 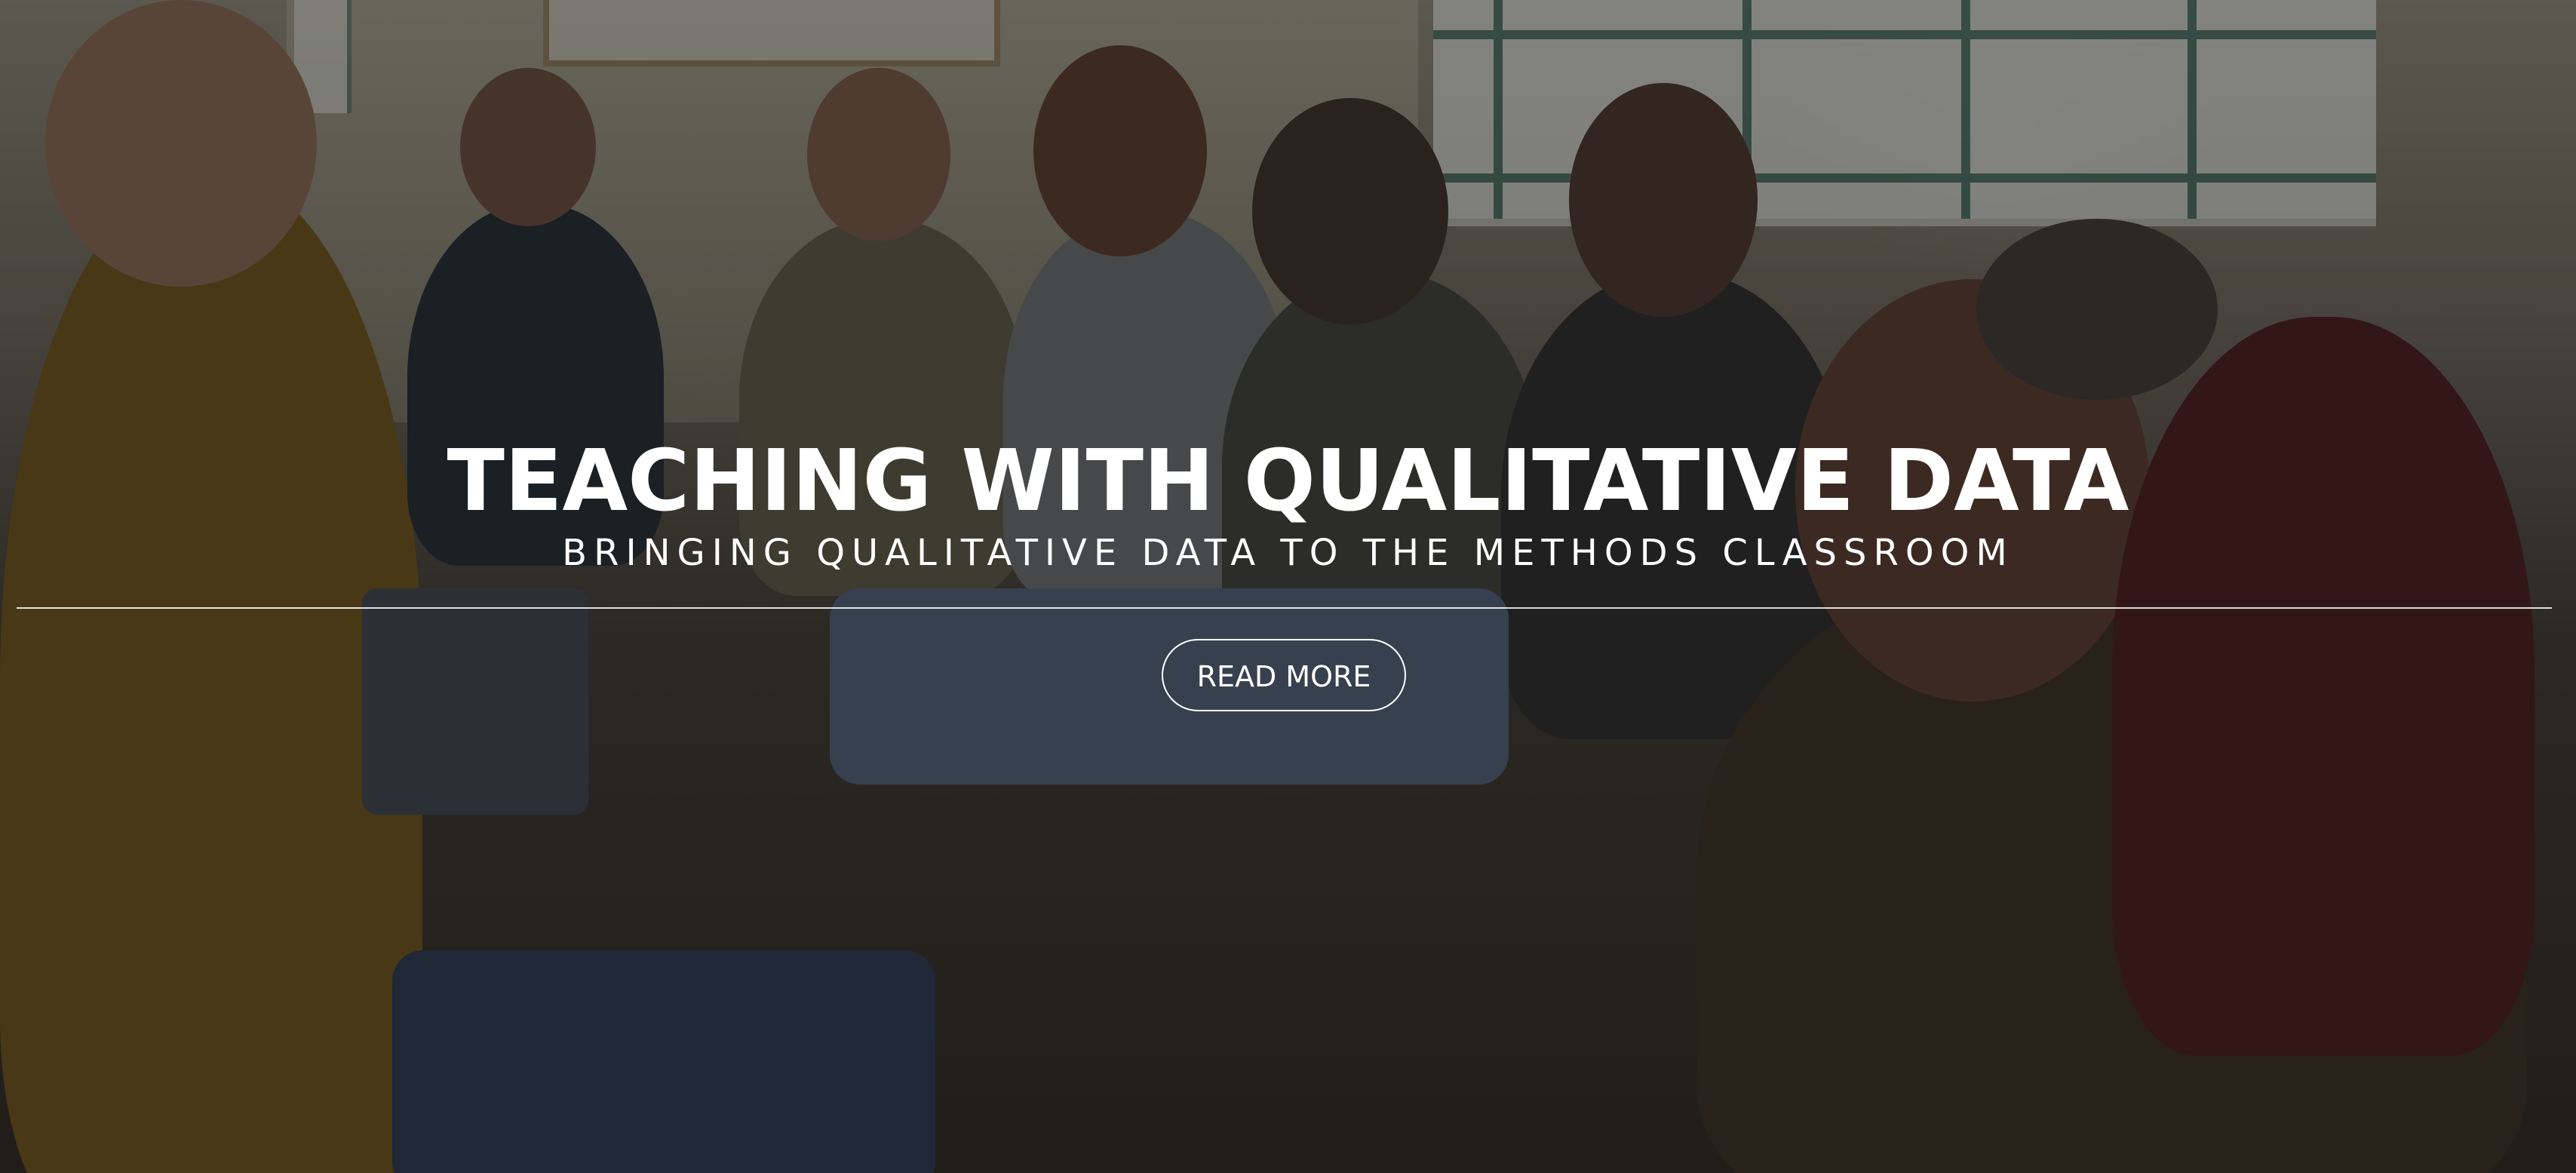 I want to click on page-title: TEACHING WITH QUALITATIVE DATA, so click(x=1288, y=481).